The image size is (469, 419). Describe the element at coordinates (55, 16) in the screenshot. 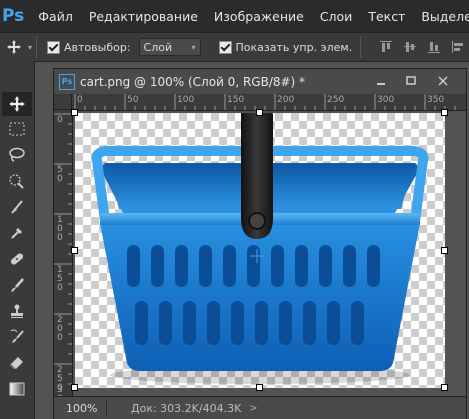

I see `menu-file: Файл` at that location.